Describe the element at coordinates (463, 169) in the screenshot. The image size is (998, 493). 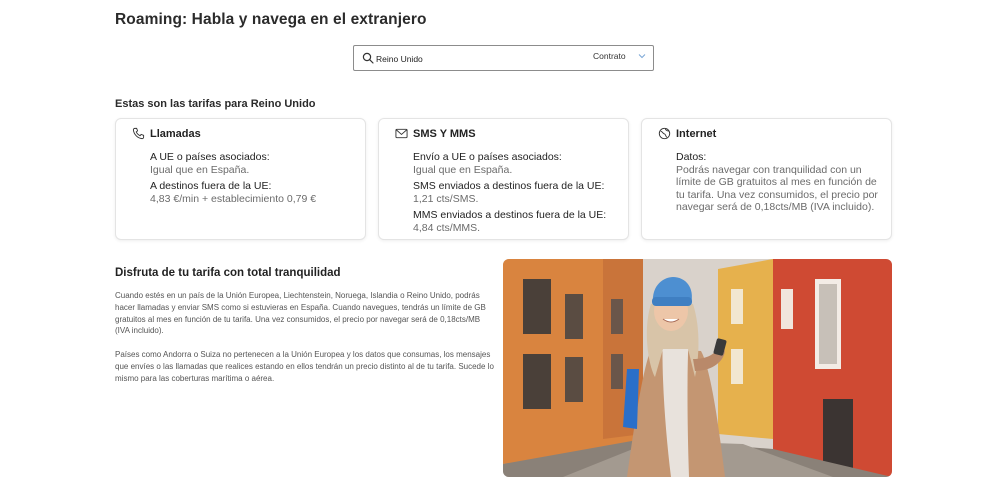
I see `sms-eu-value: Igual que en España.` at that location.